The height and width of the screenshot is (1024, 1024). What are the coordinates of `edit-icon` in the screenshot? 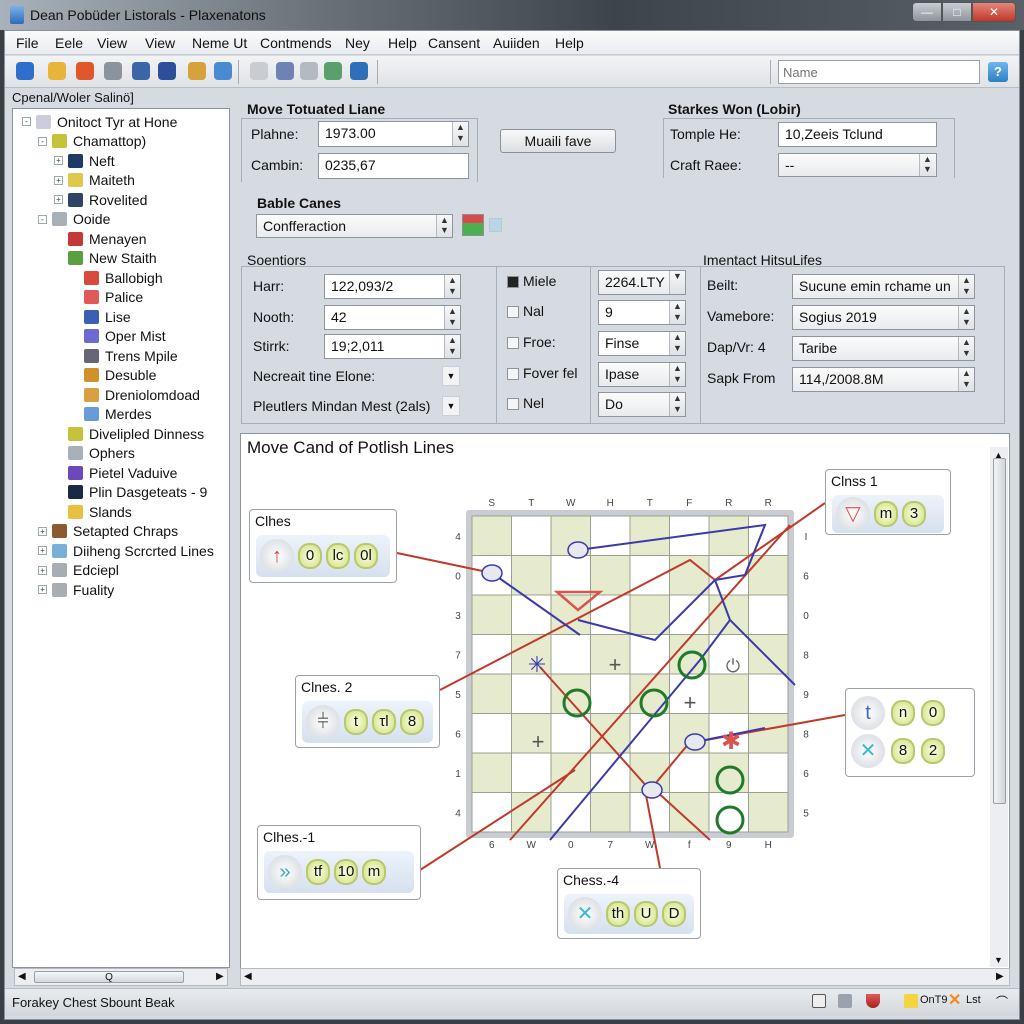 It's located at (333, 71).